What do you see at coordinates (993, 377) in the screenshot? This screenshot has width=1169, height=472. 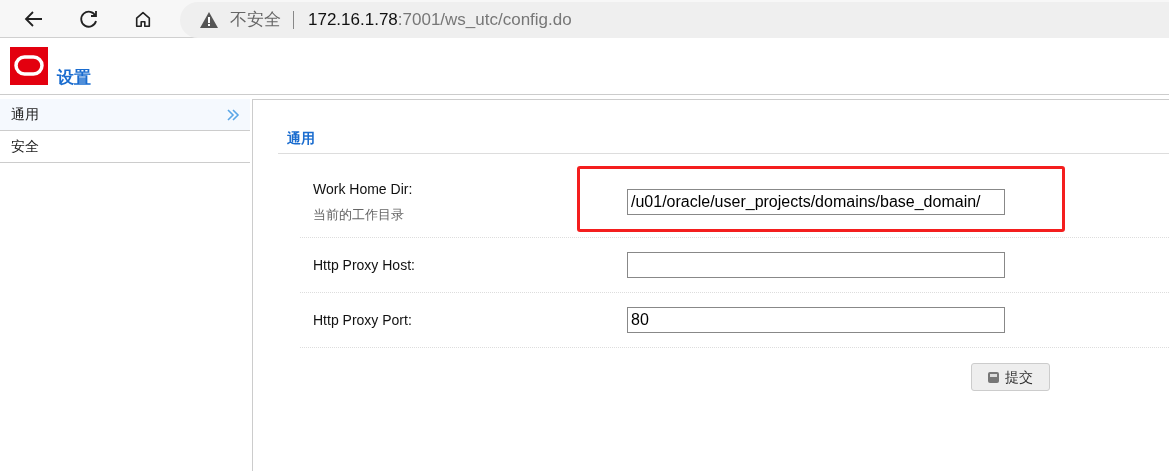 I see `save-icon` at bounding box center [993, 377].